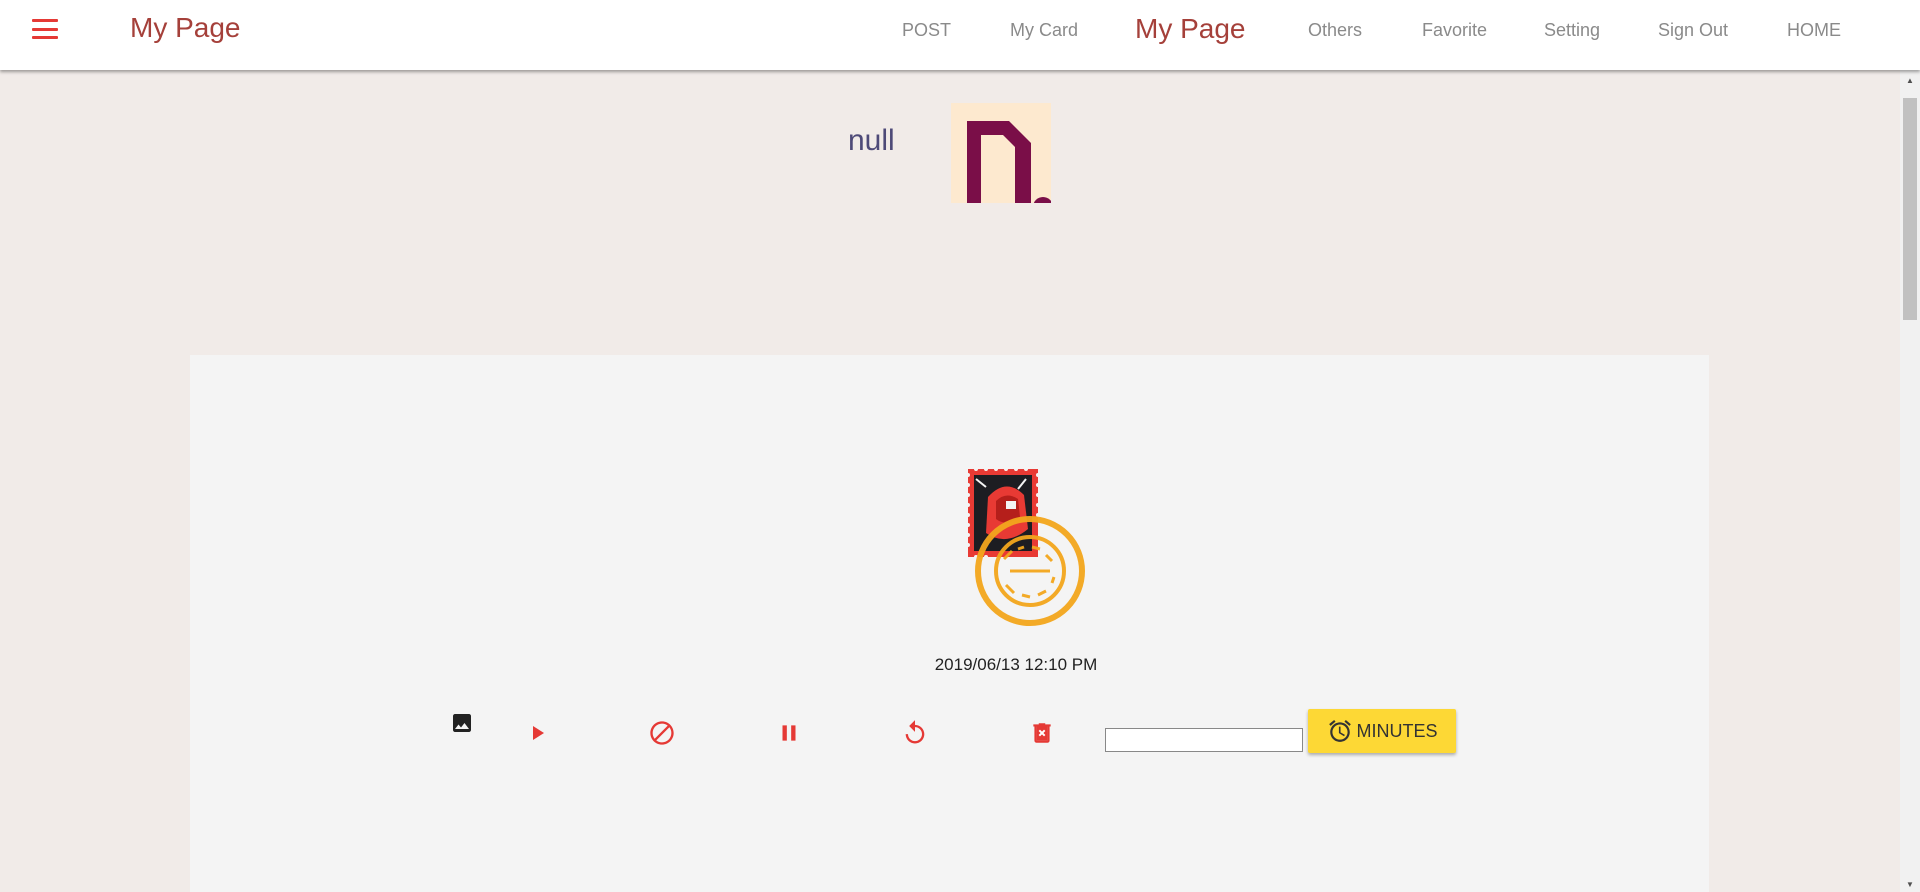 This screenshot has width=1920, height=892. Describe the element at coordinates (926, 30) in the screenshot. I see `nav-item-post: POST` at that location.